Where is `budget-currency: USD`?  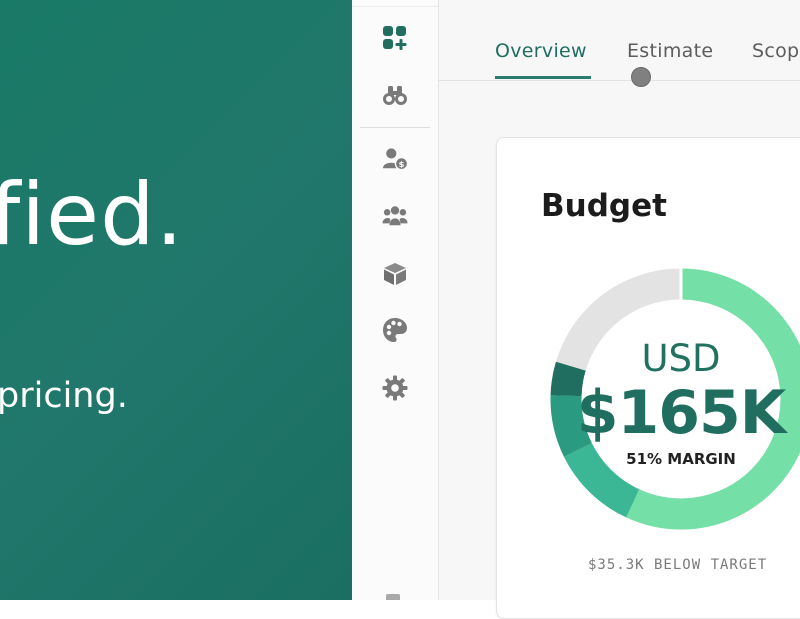 budget-currency: USD is located at coordinates (681, 358).